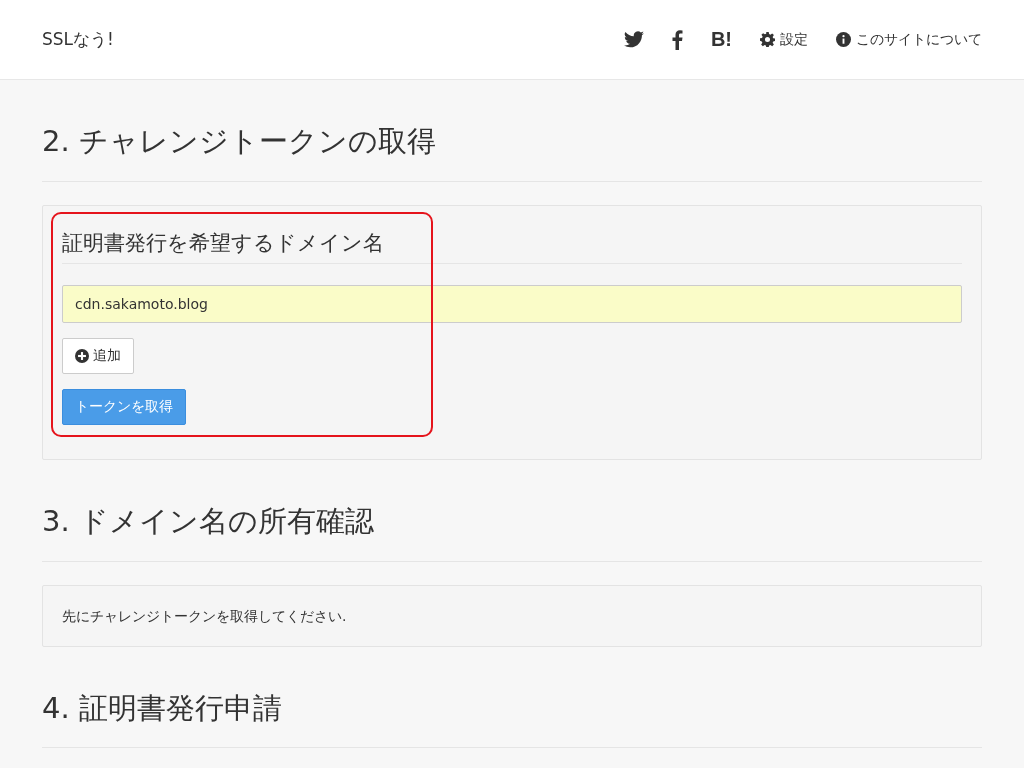 Image resolution: width=1024 pixels, height=768 pixels. I want to click on domain-input: cdn.sakamoto.blog, so click(512, 303).